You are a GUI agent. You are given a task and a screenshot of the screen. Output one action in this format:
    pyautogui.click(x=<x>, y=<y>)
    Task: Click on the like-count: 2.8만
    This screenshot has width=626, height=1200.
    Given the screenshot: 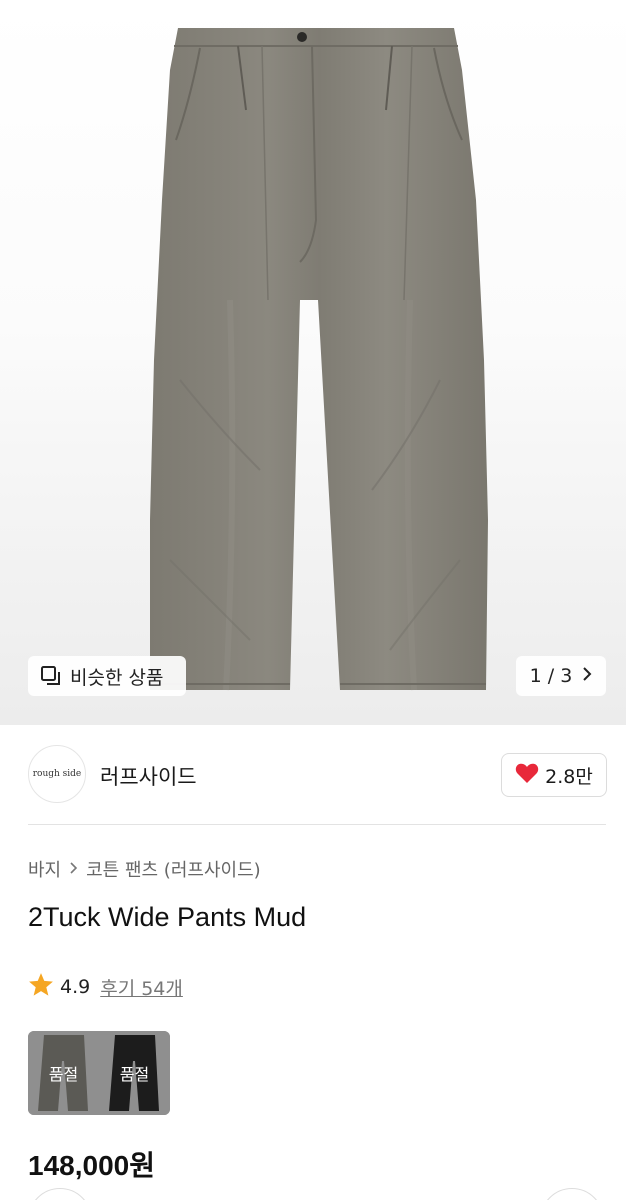 What is the action you would take?
    pyautogui.click(x=569, y=776)
    